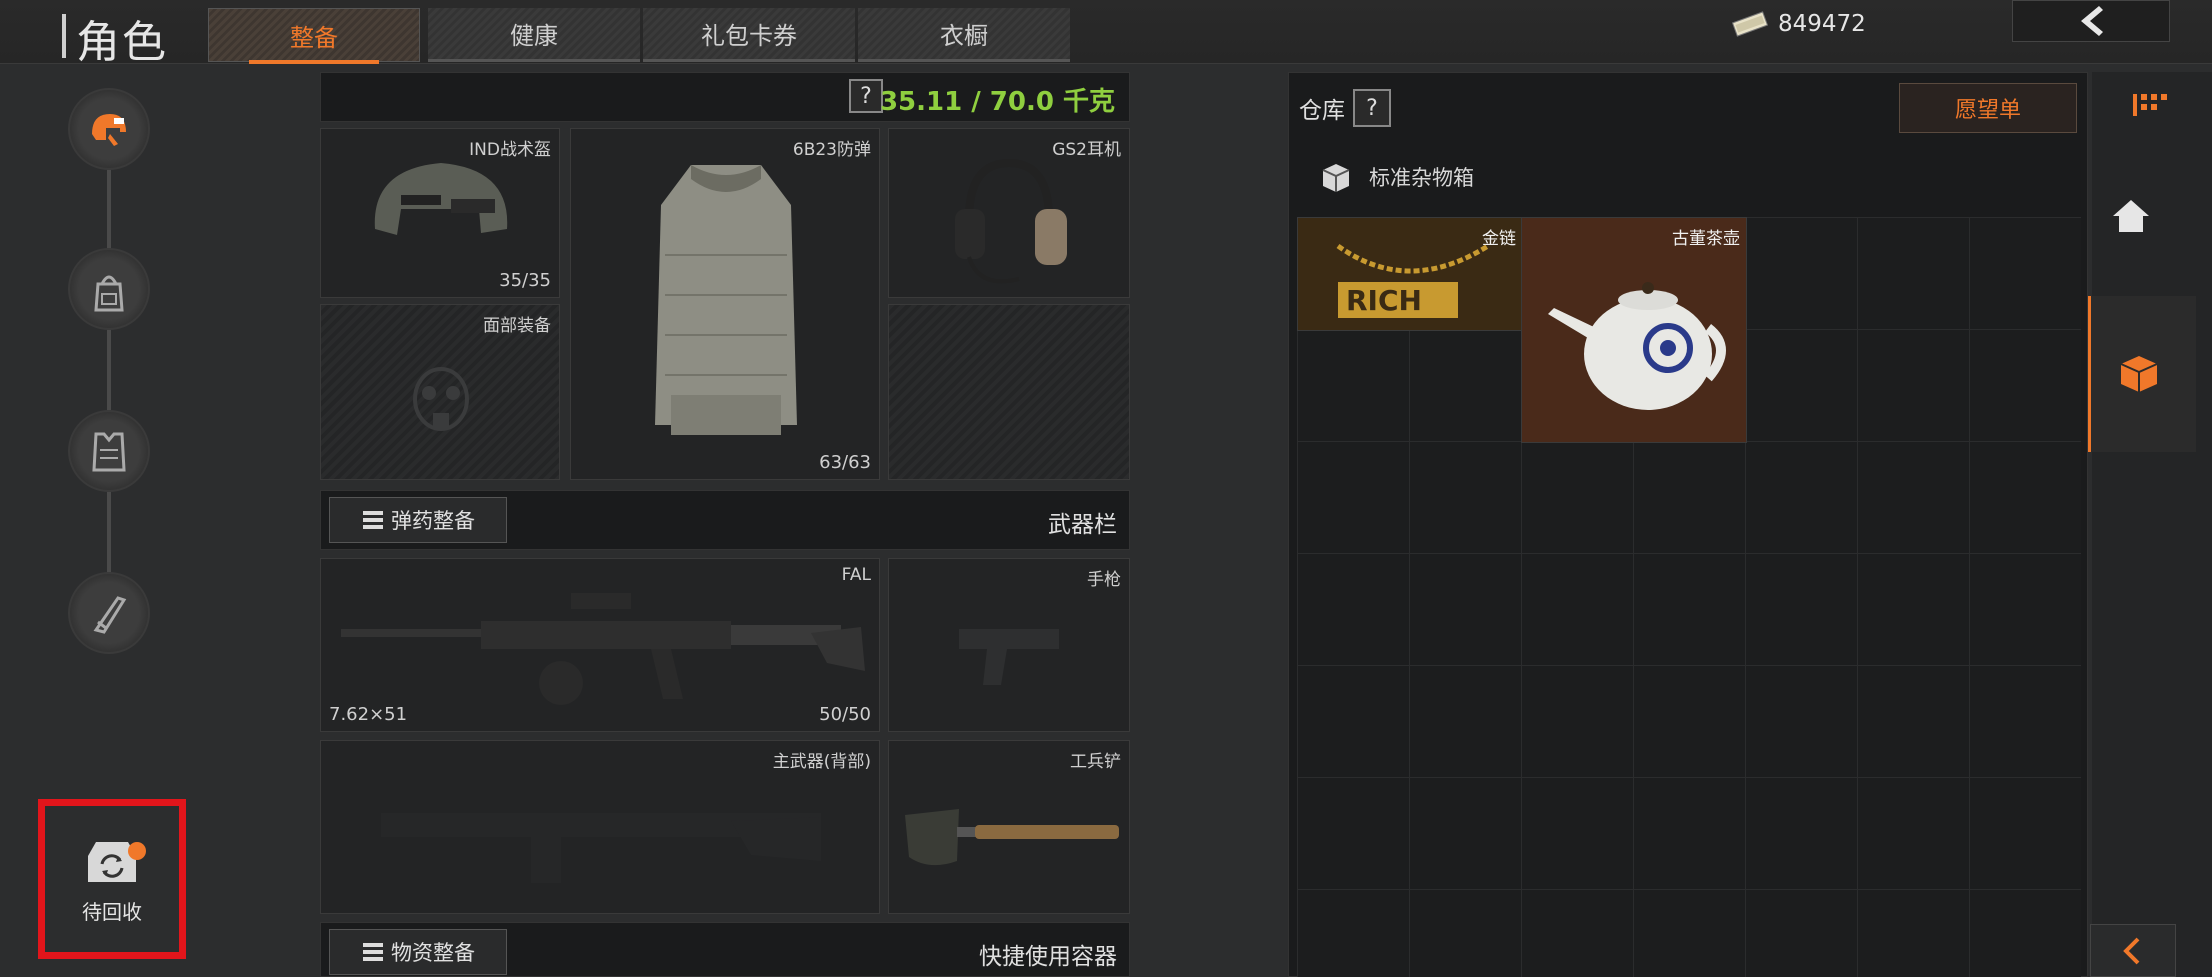  I want to click on wishlist-label: 愿望单, so click(1987, 110).